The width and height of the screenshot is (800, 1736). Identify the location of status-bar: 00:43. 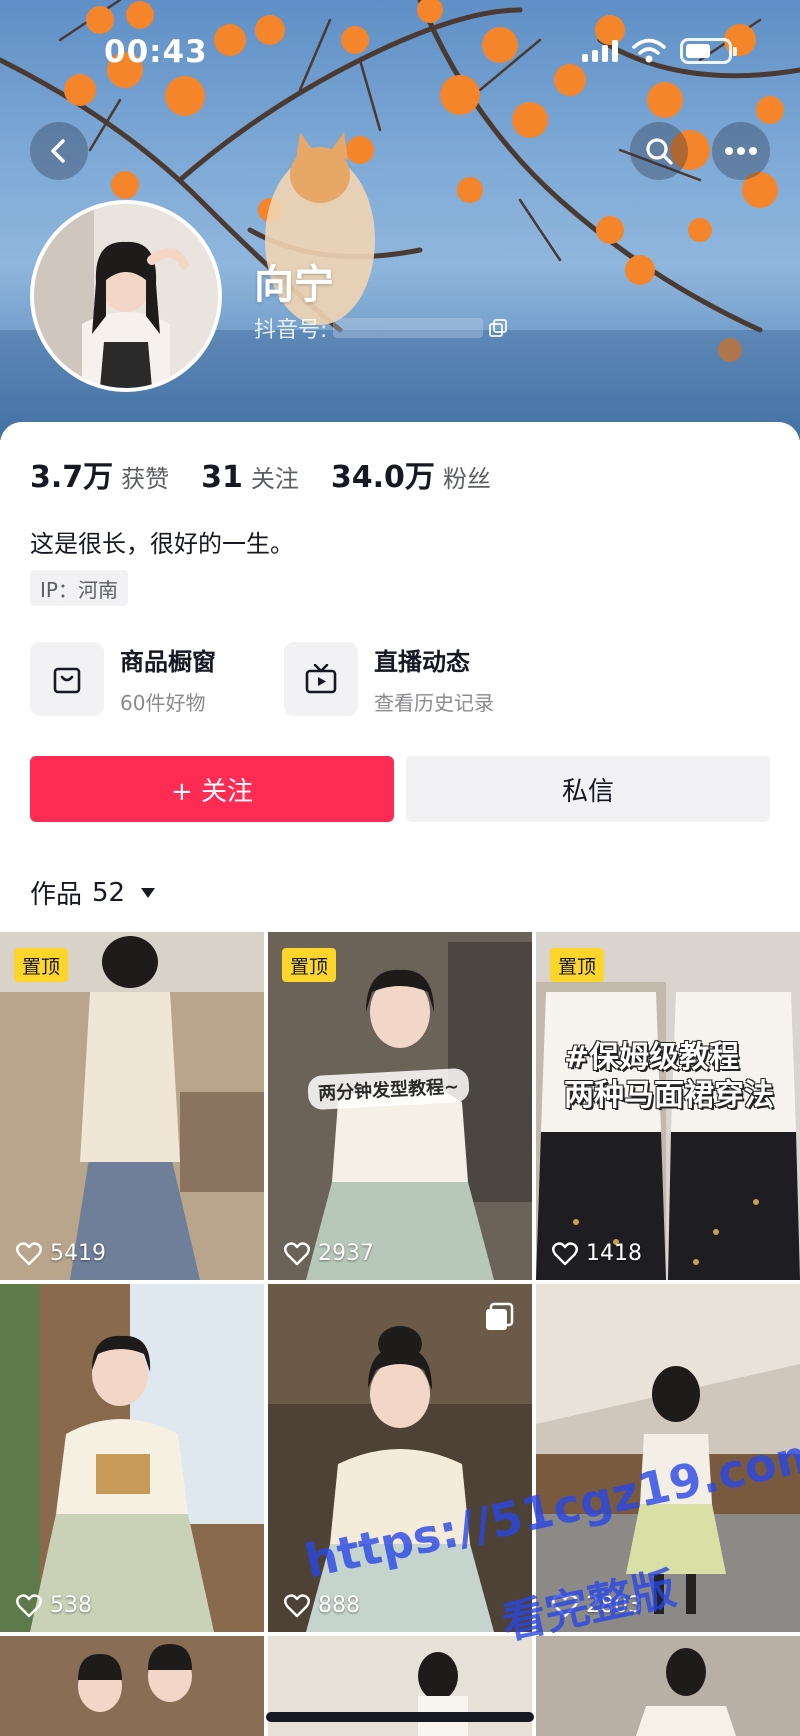
(400, 50).